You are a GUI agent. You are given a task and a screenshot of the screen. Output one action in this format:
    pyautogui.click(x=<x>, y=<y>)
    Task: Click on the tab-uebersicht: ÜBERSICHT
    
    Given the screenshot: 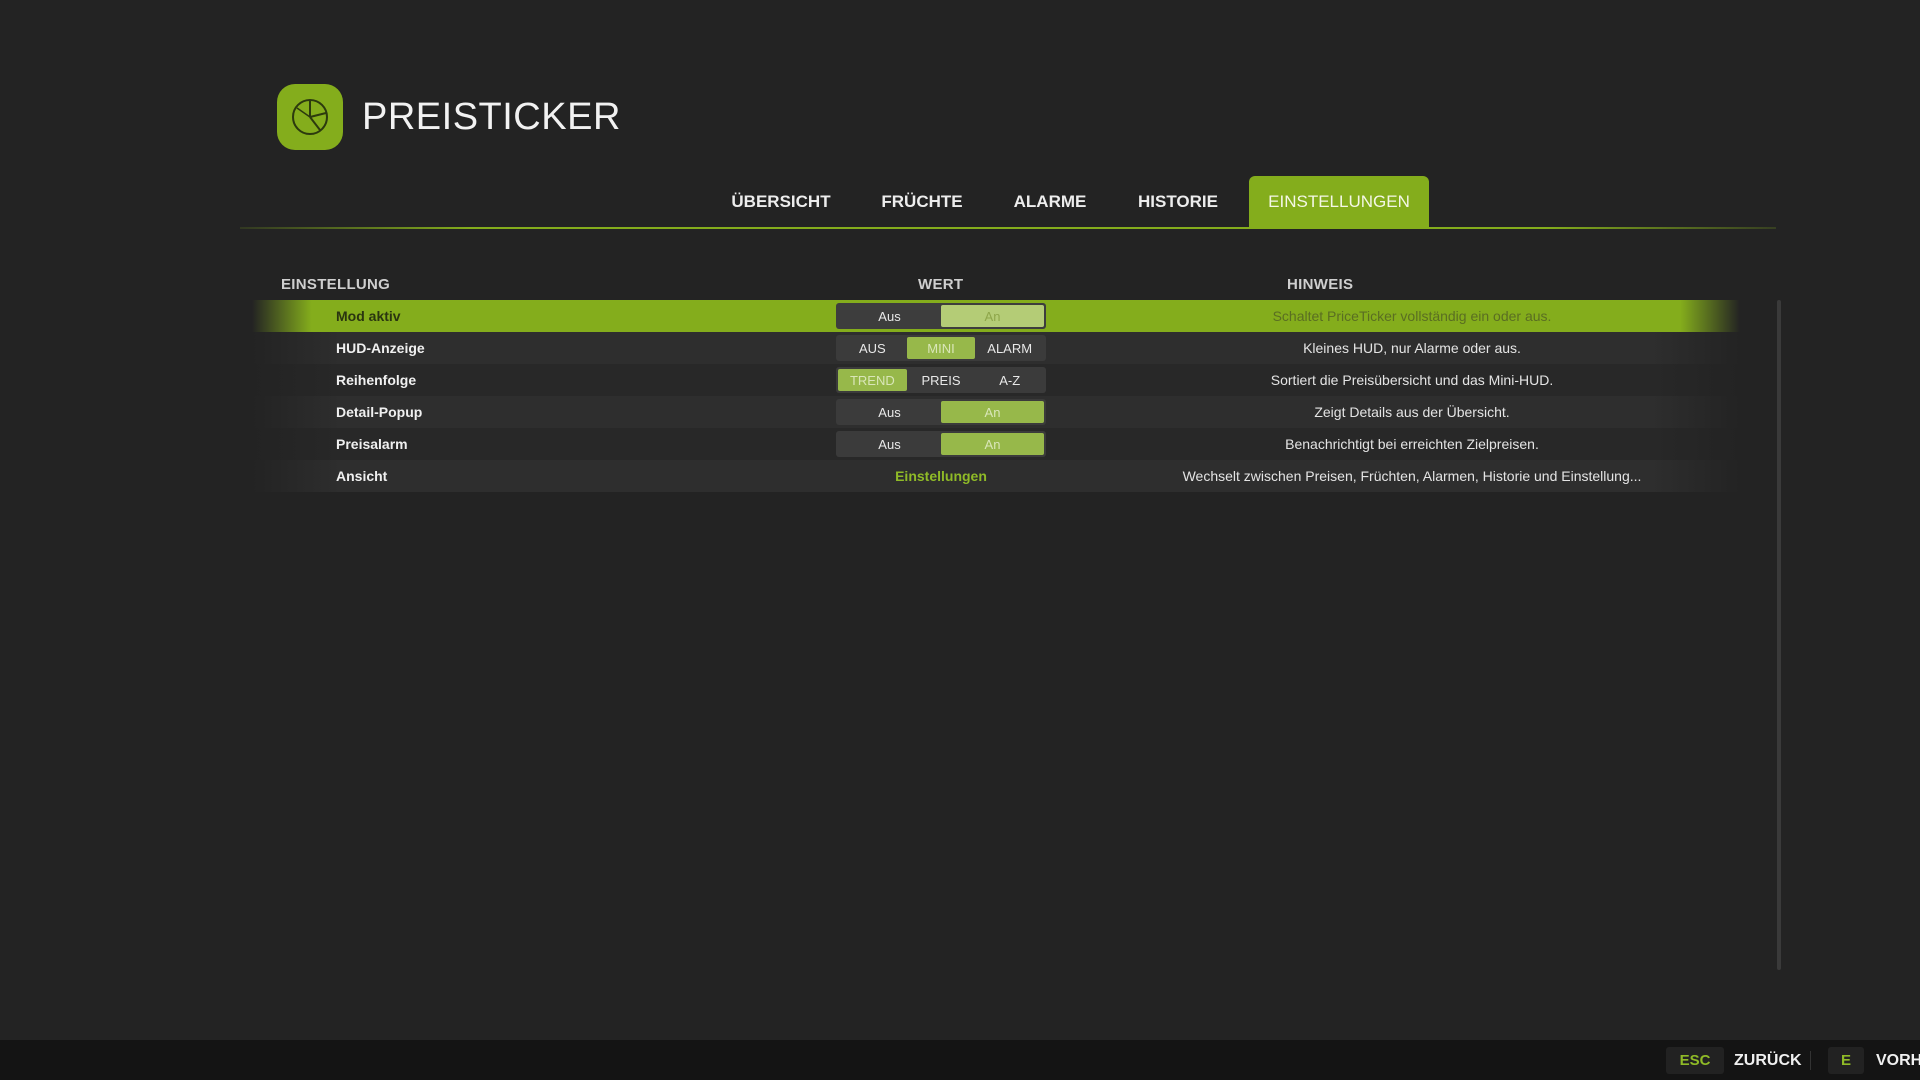 What is the action you would take?
    pyautogui.click(x=781, y=201)
    